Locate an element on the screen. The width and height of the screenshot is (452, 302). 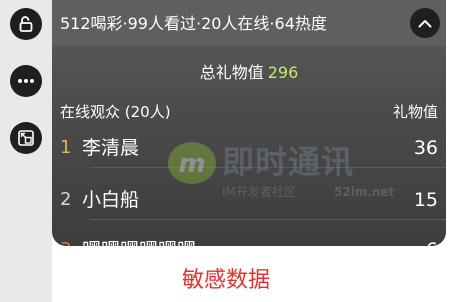
viewer-name: 小白船 is located at coordinates (111, 200).